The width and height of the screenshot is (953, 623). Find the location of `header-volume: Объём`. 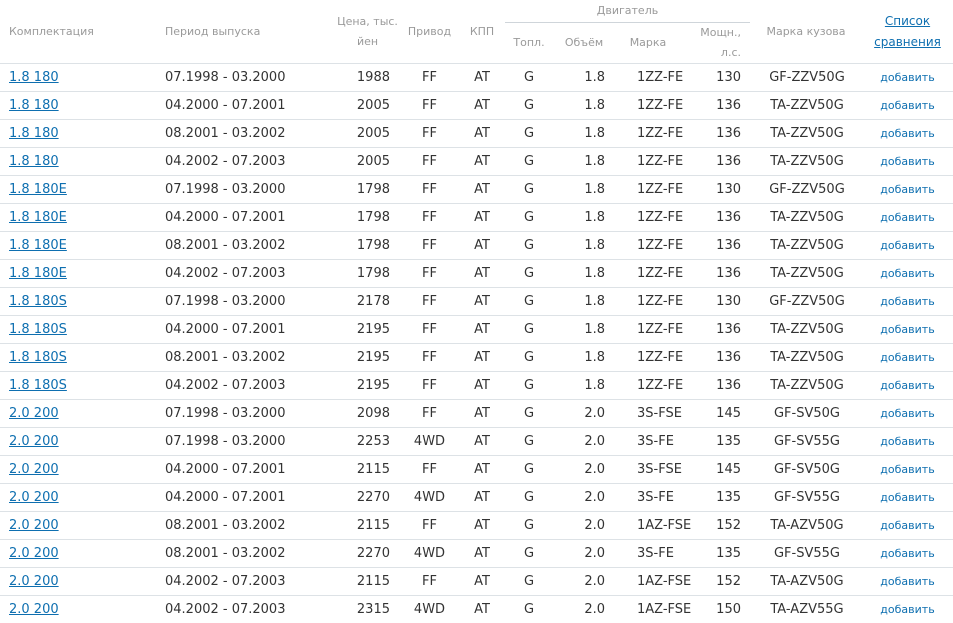

header-volume: Объём is located at coordinates (584, 43).